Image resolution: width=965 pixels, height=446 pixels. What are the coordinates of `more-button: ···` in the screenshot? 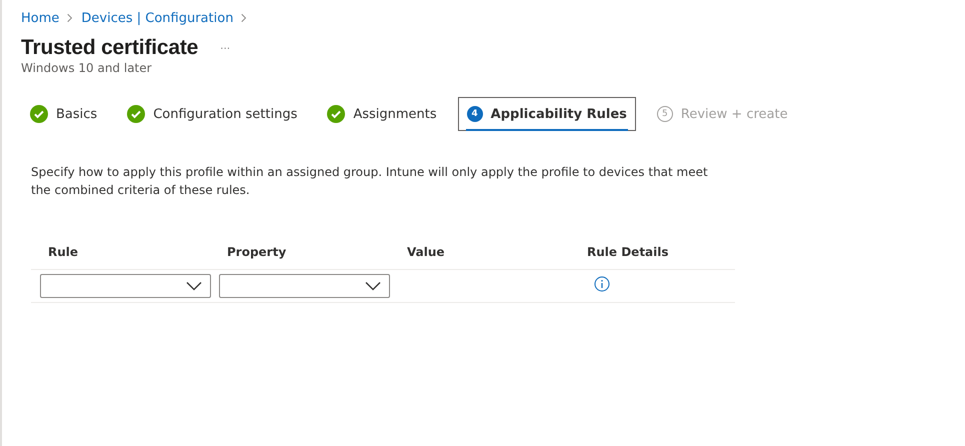 It's located at (225, 48).